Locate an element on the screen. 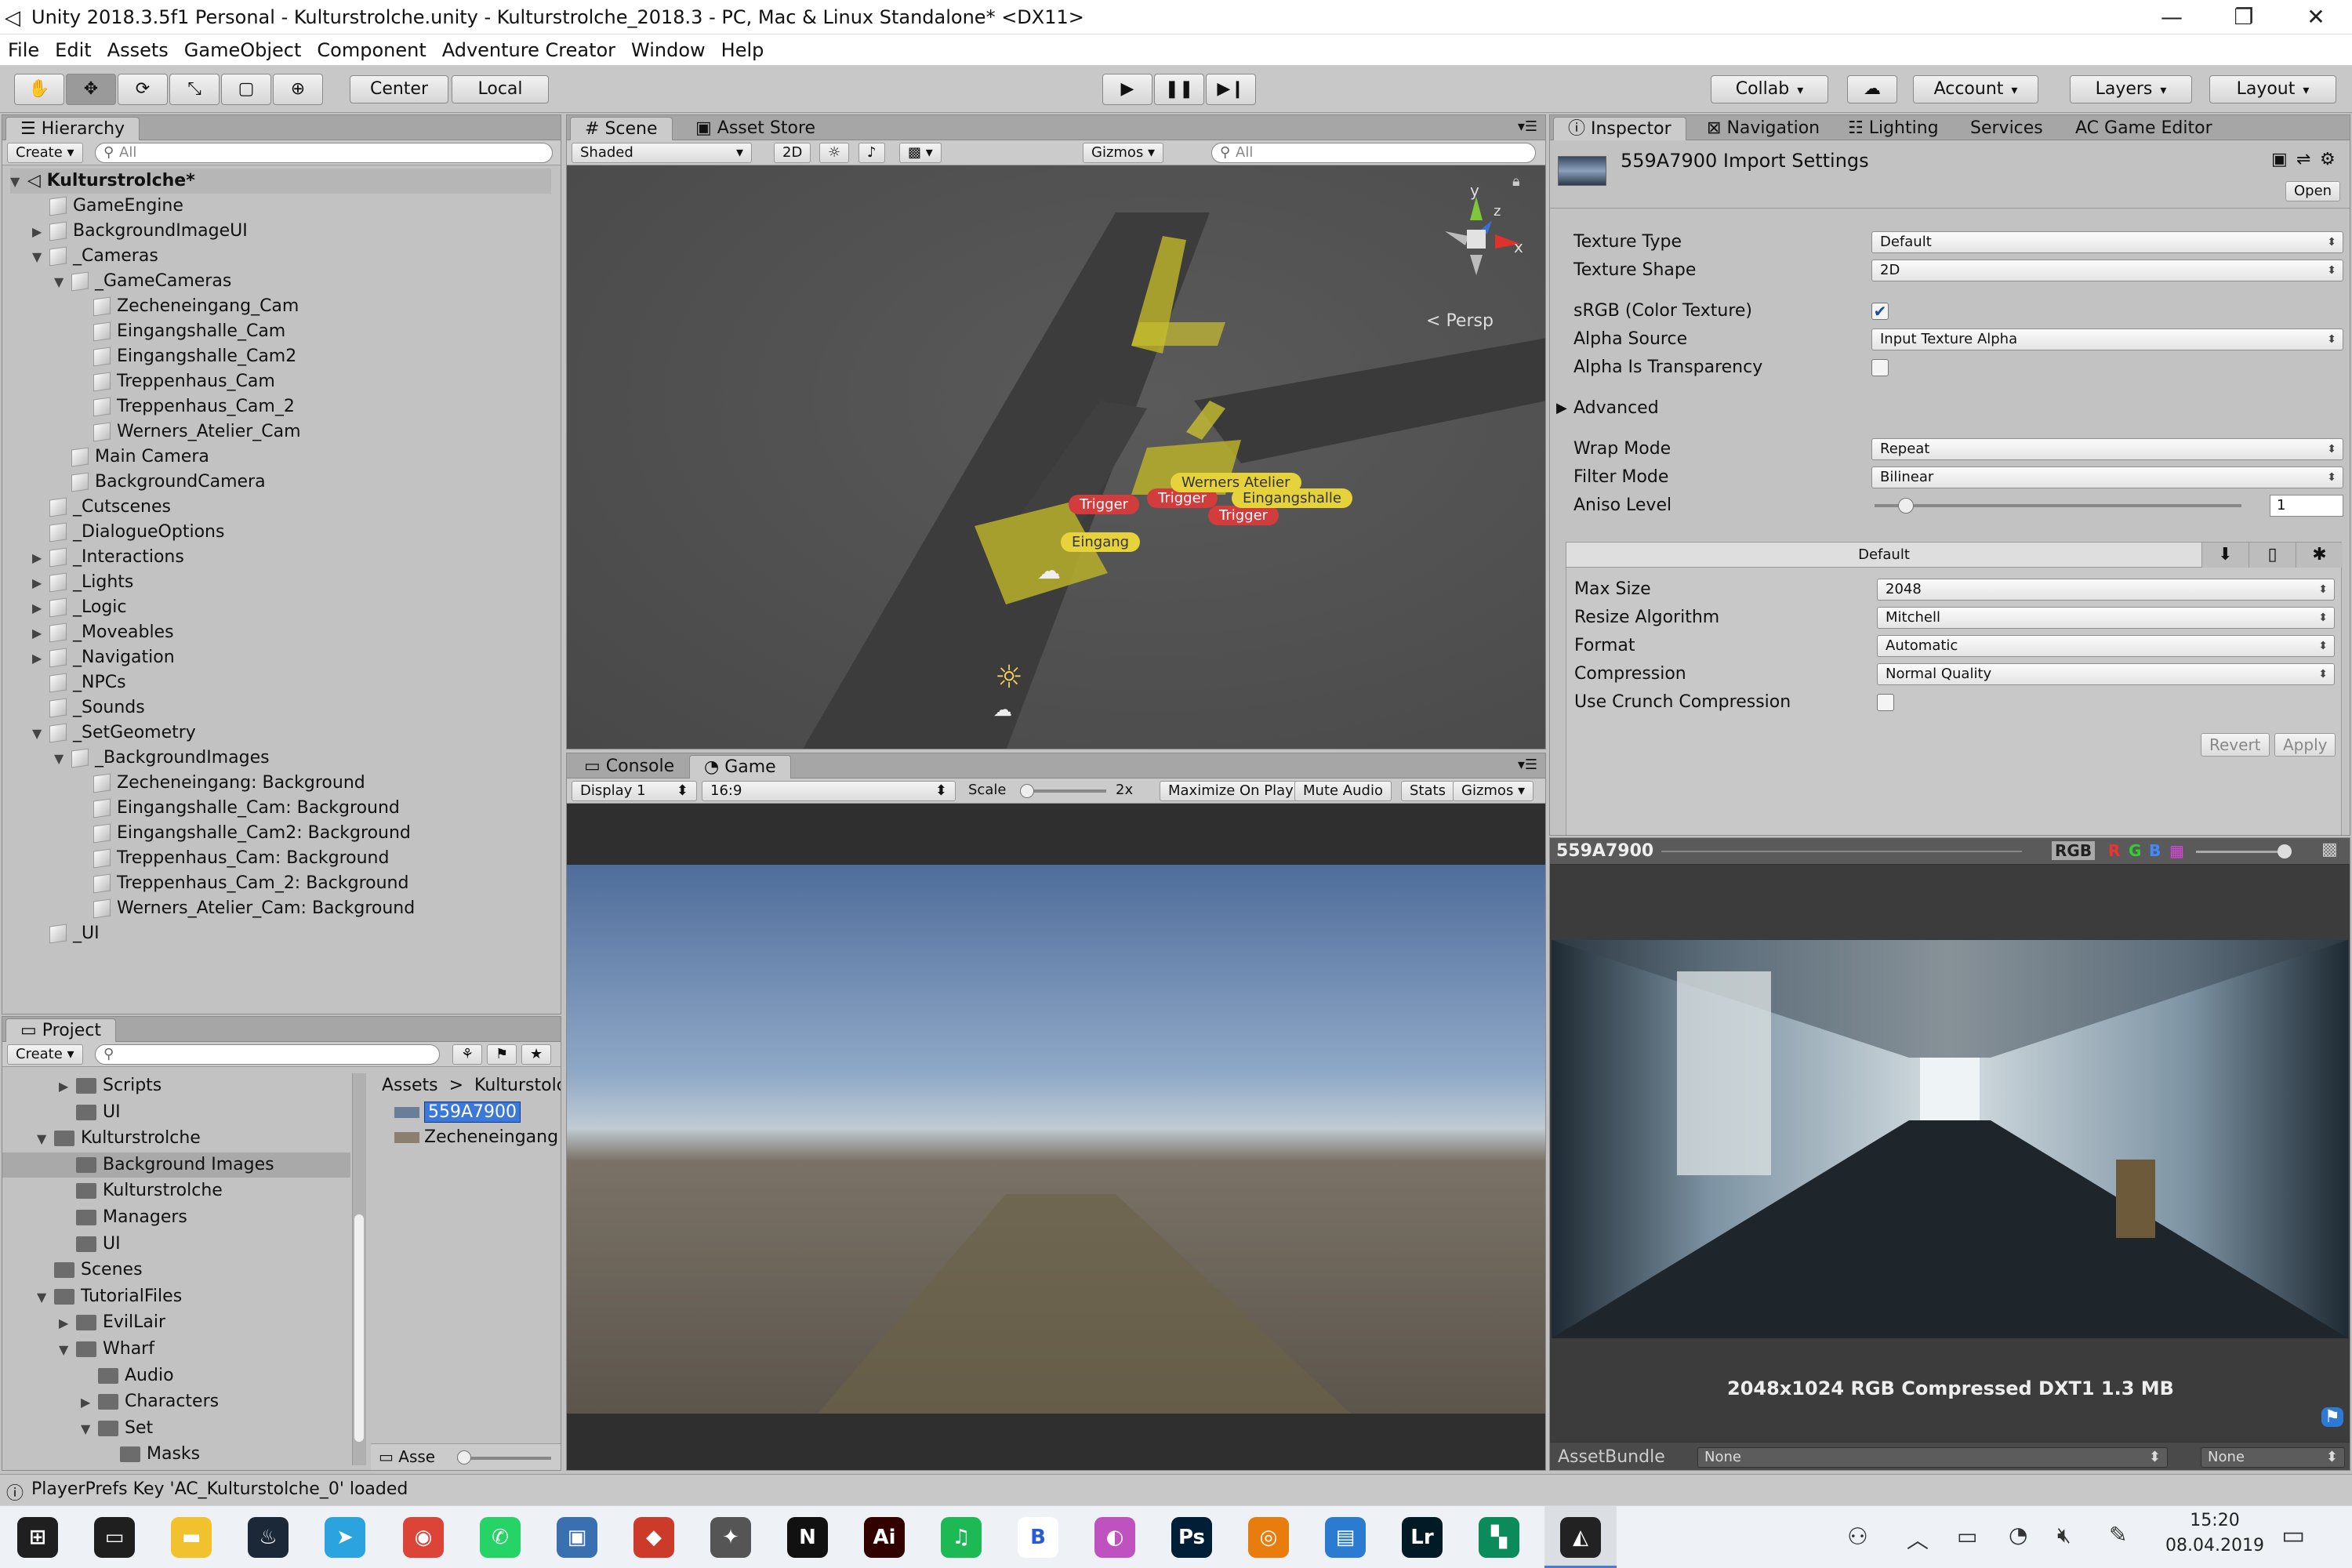  hierarchy-item: Eingangshalle_Cam: Background is located at coordinates (238, 808).